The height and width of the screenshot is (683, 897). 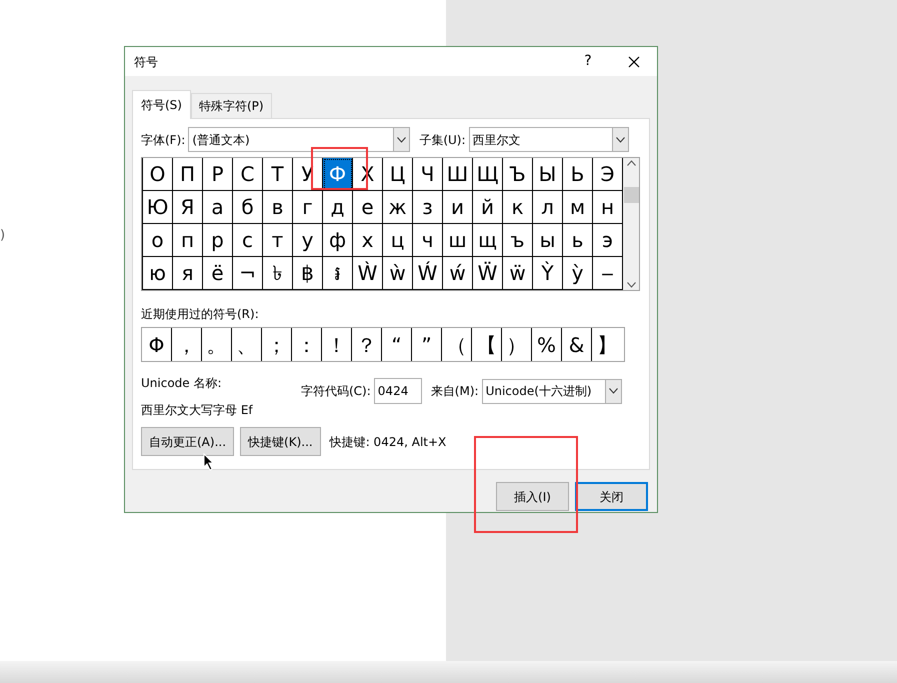 What do you see at coordinates (368, 240) in the screenshot?
I see `symbol-cell: х` at bounding box center [368, 240].